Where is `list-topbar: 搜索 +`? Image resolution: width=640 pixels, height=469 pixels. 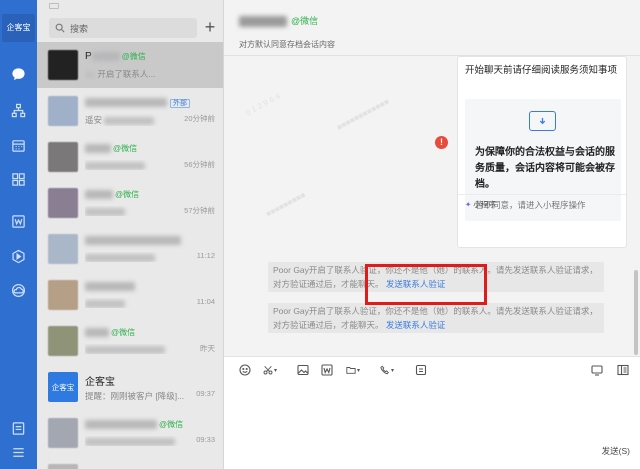 list-topbar: 搜索 + is located at coordinates (130, 20).